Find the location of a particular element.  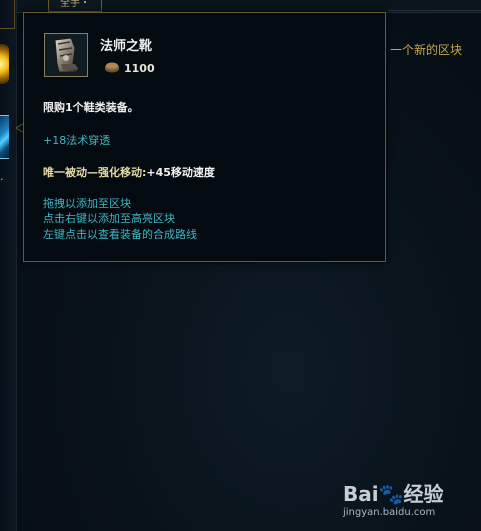

watermark-url: jingyan.baidu.com is located at coordinates (389, 512).